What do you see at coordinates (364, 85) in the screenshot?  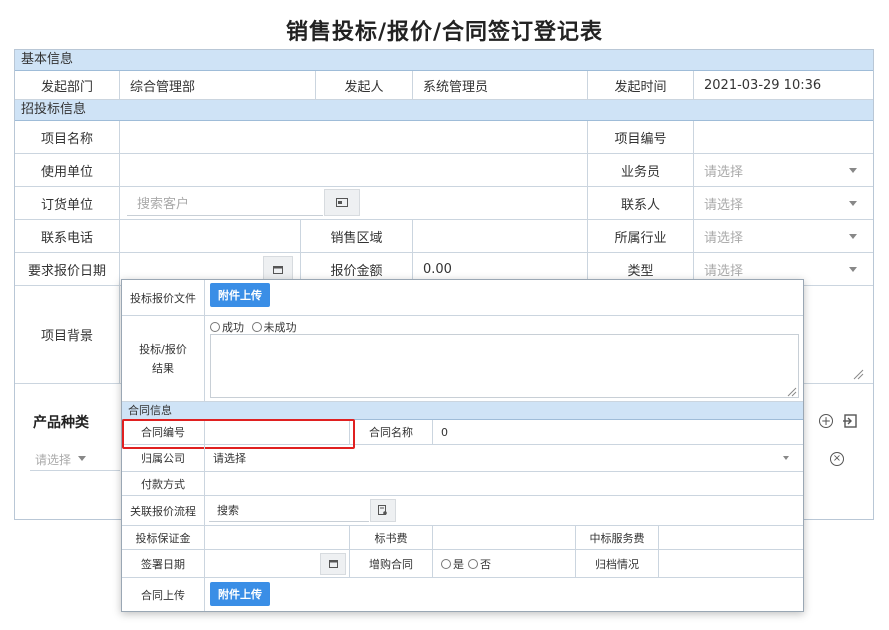 I see `initiator-label: 发起人` at bounding box center [364, 85].